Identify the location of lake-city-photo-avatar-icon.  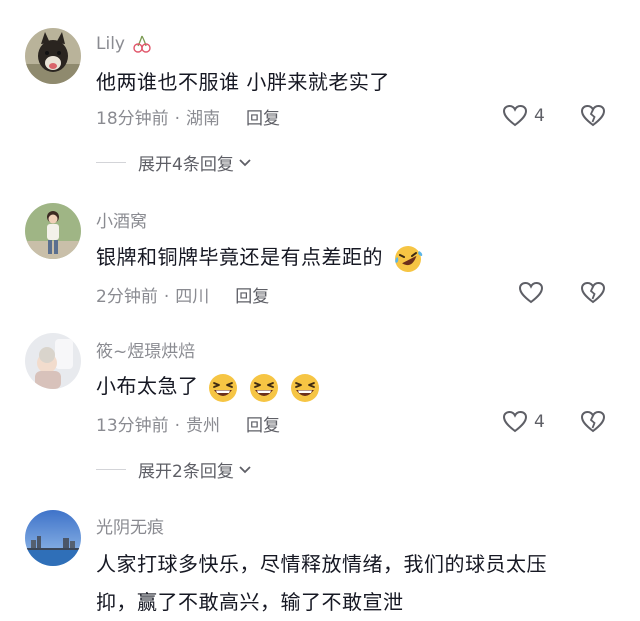
(53, 538).